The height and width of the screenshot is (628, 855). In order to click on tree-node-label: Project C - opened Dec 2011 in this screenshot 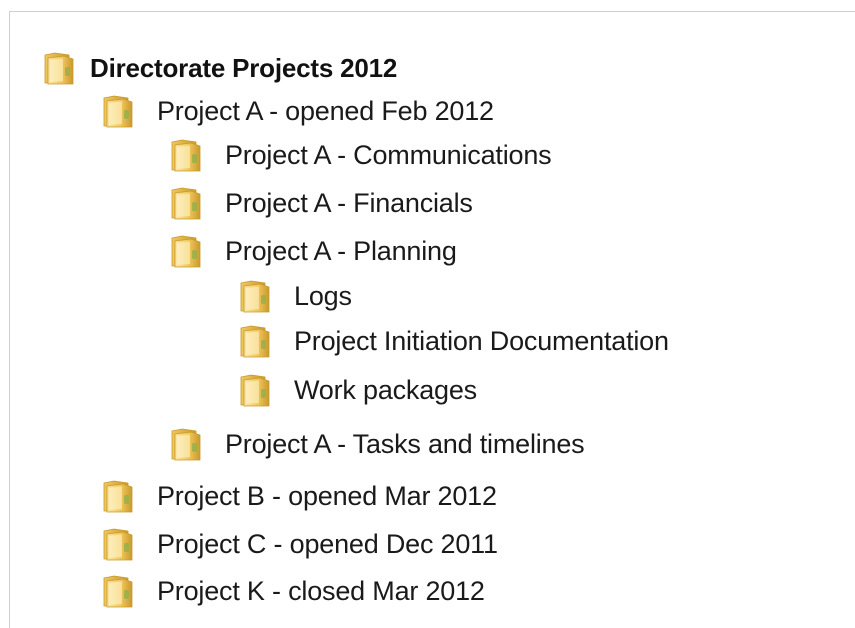, I will do `click(327, 543)`.